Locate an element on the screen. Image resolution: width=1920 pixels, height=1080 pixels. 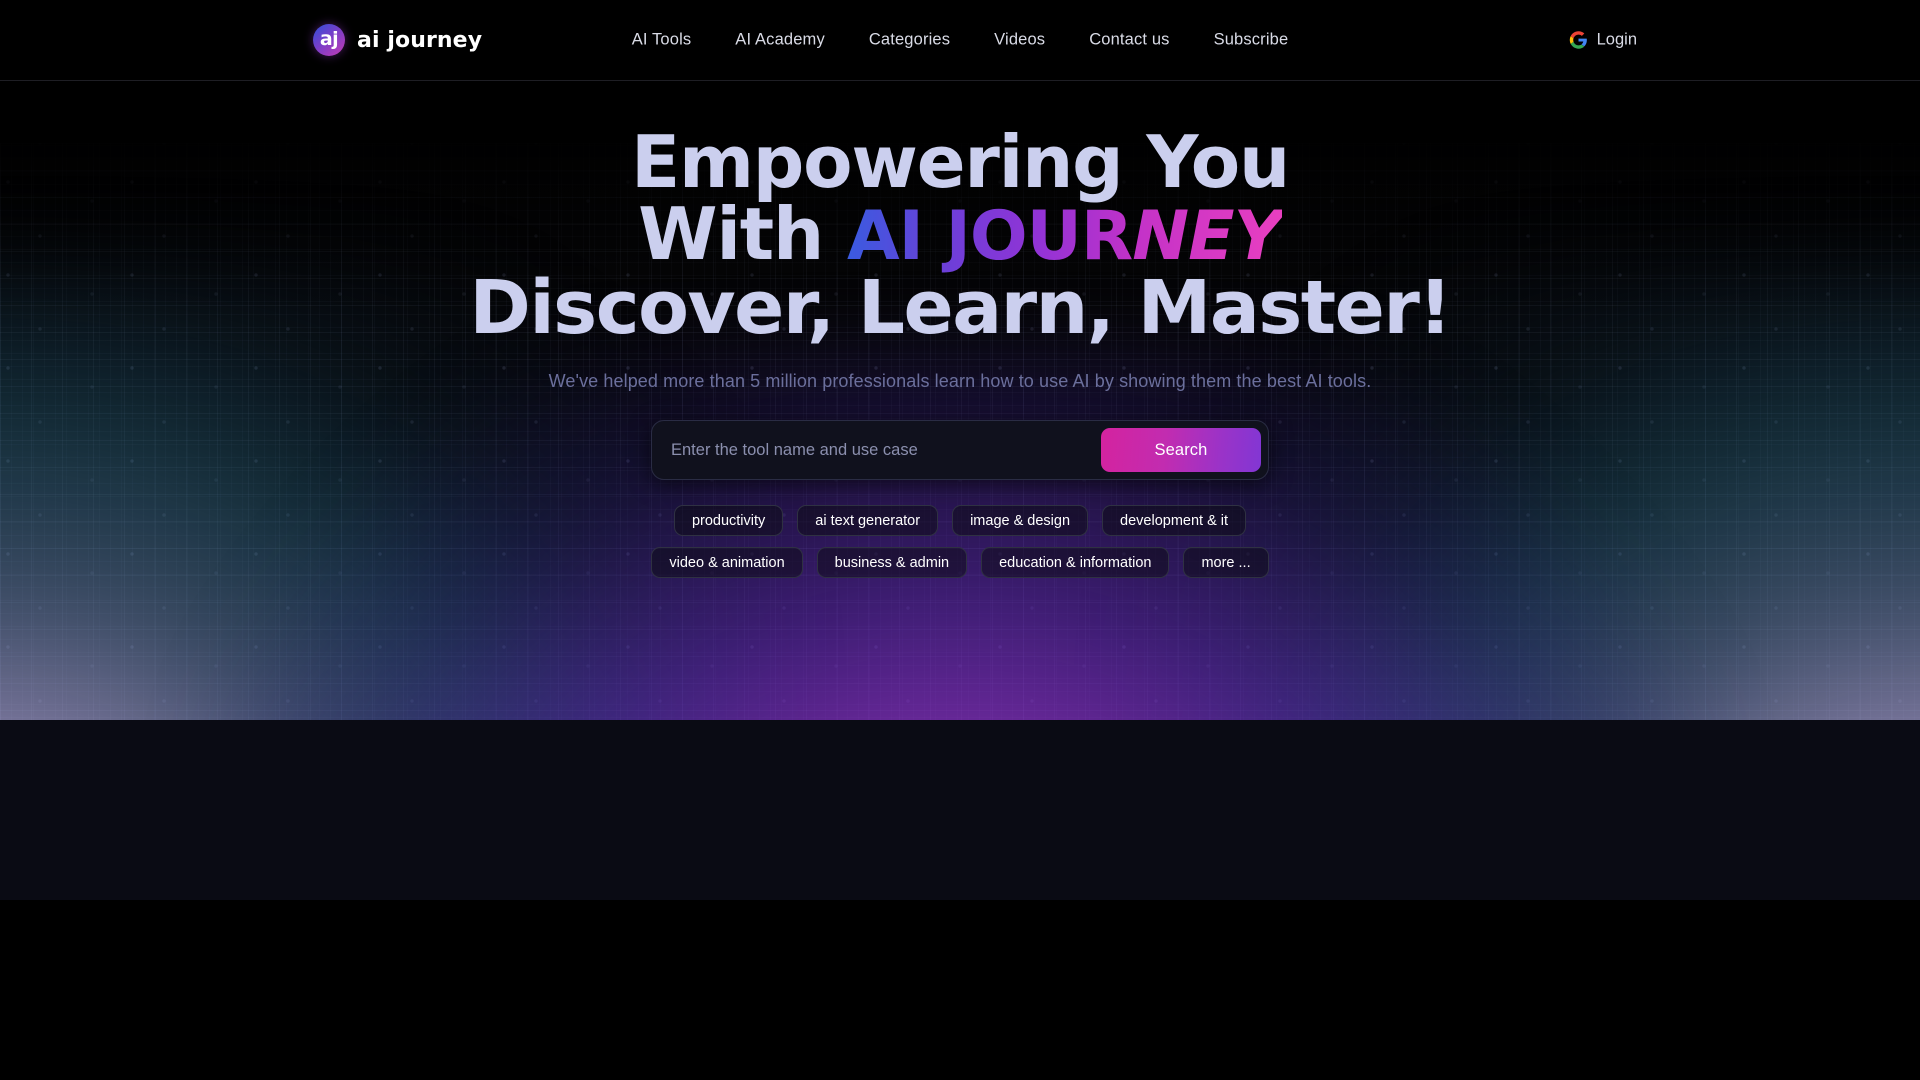
search-button: Search is located at coordinates (1181, 450).